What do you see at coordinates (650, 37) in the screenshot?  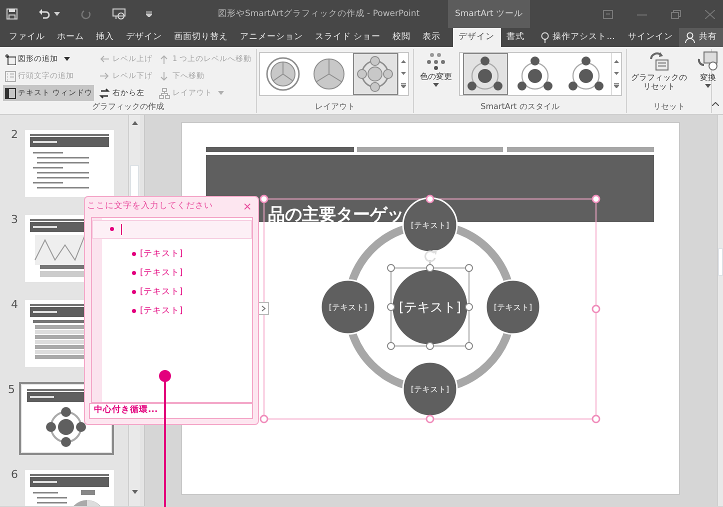 I see `sign-in-link: サインイン` at bounding box center [650, 37].